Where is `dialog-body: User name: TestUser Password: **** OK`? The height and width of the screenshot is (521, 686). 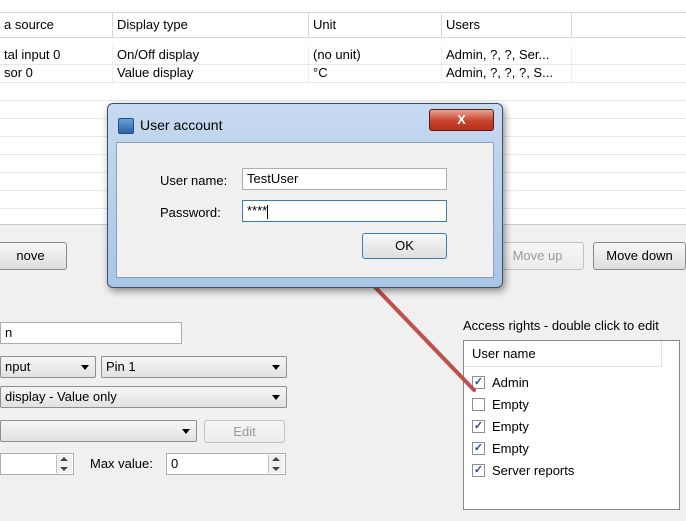
dialog-body: User name: TestUser Password: **** OK is located at coordinates (305, 210).